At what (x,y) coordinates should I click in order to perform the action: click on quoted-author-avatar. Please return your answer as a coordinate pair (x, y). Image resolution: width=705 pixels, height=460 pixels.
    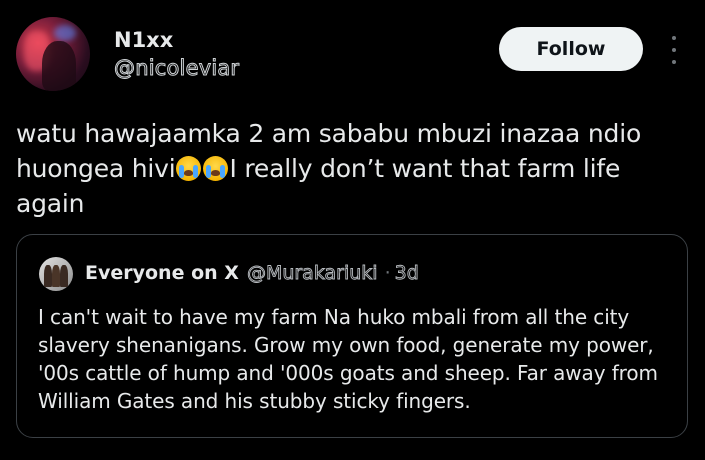
    Looking at the image, I should click on (56, 274).